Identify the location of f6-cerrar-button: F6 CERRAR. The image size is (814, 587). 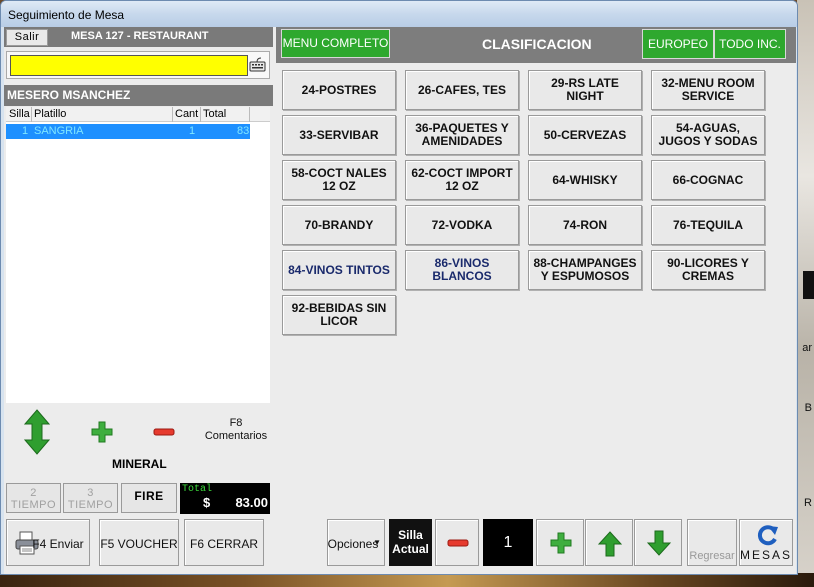
(224, 542).